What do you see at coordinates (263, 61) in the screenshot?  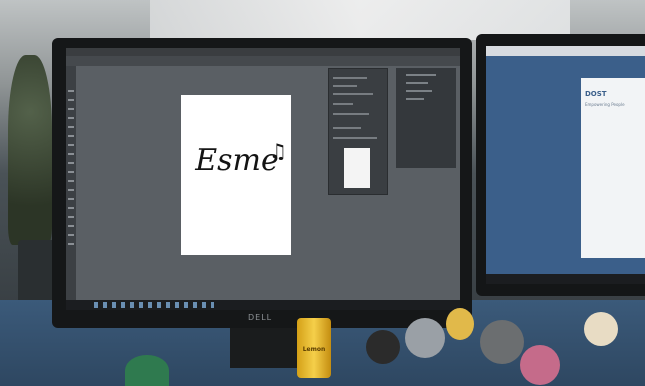 I see `options-bar` at bounding box center [263, 61].